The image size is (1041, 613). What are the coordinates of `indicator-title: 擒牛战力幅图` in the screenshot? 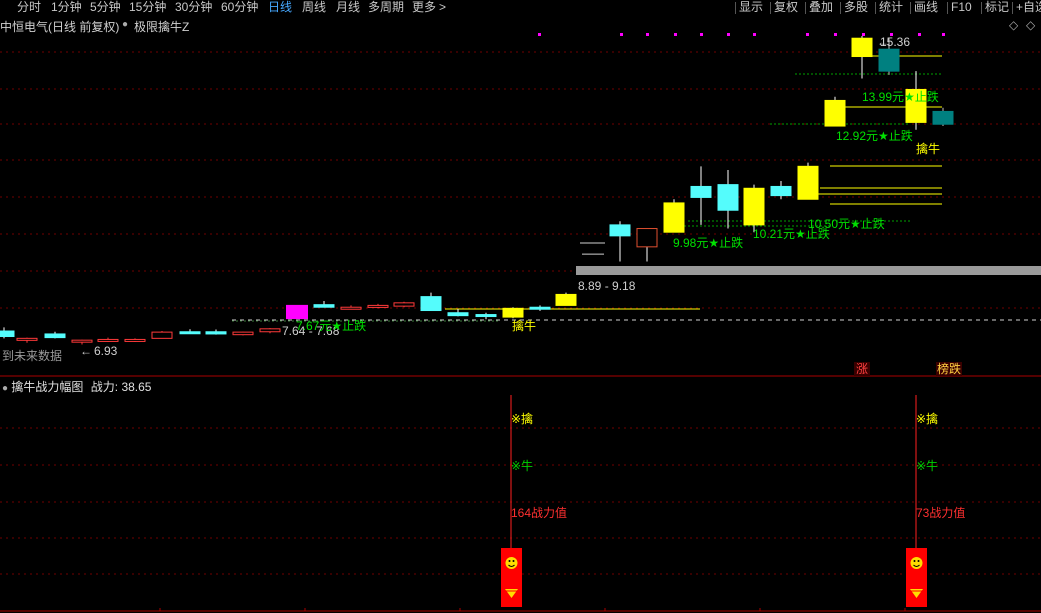 It's located at (47, 387).